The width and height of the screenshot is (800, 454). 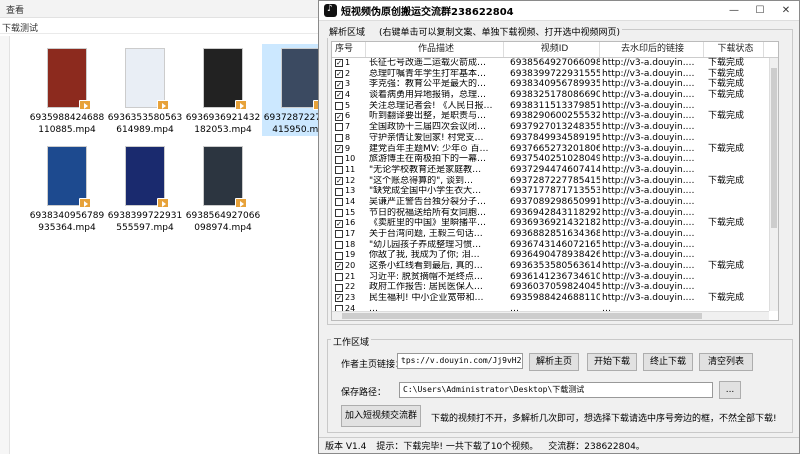 I want to click on file-item: 6938399722931555597.mp4, so click(x=145, y=188).